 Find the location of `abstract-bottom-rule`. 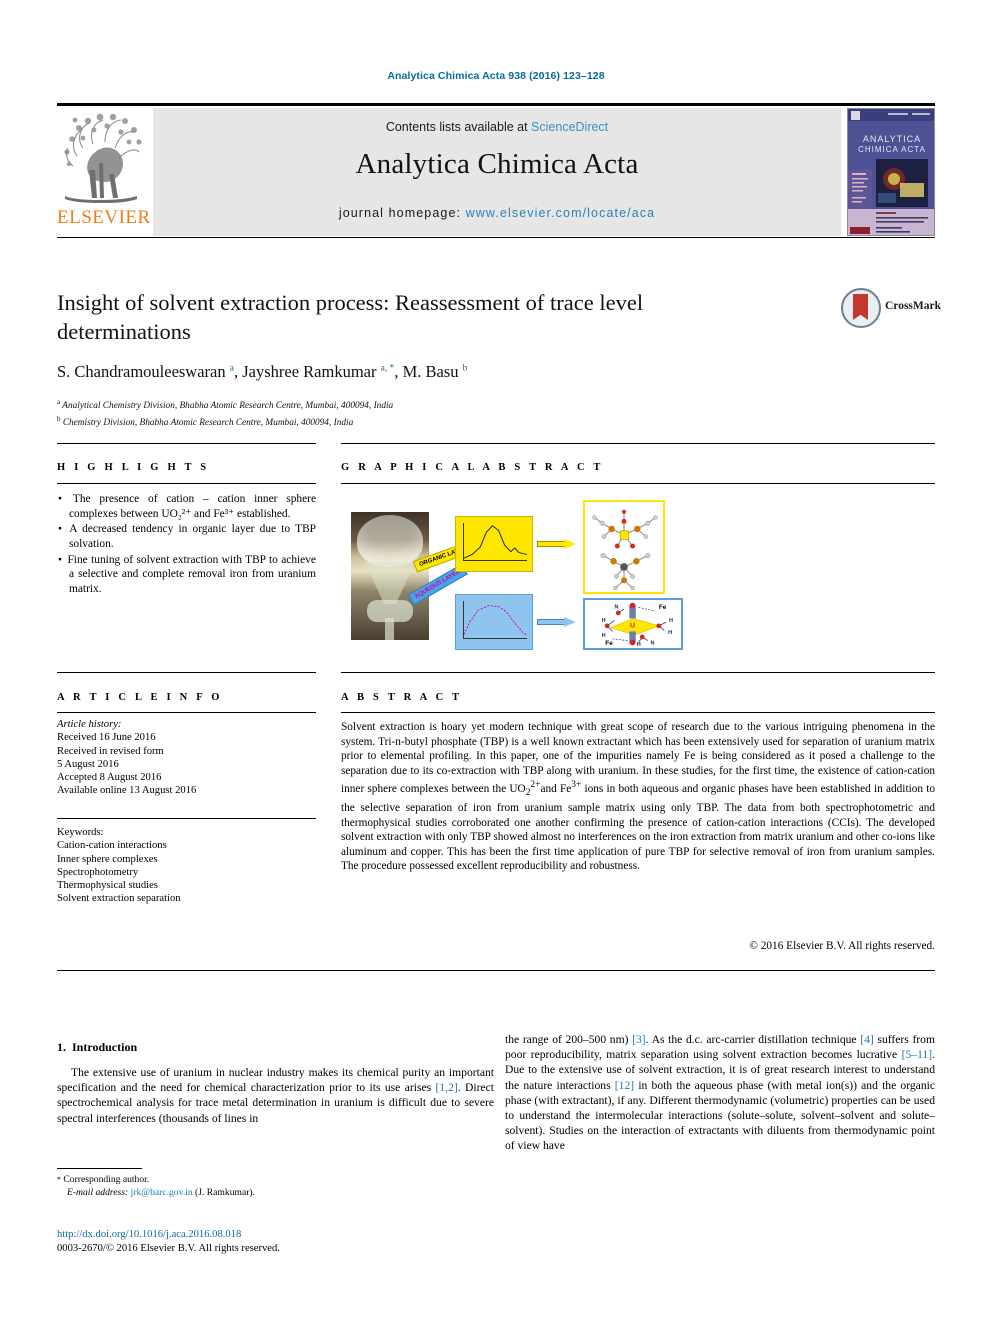

abstract-bottom-rule is located at coordinates (496, 970).